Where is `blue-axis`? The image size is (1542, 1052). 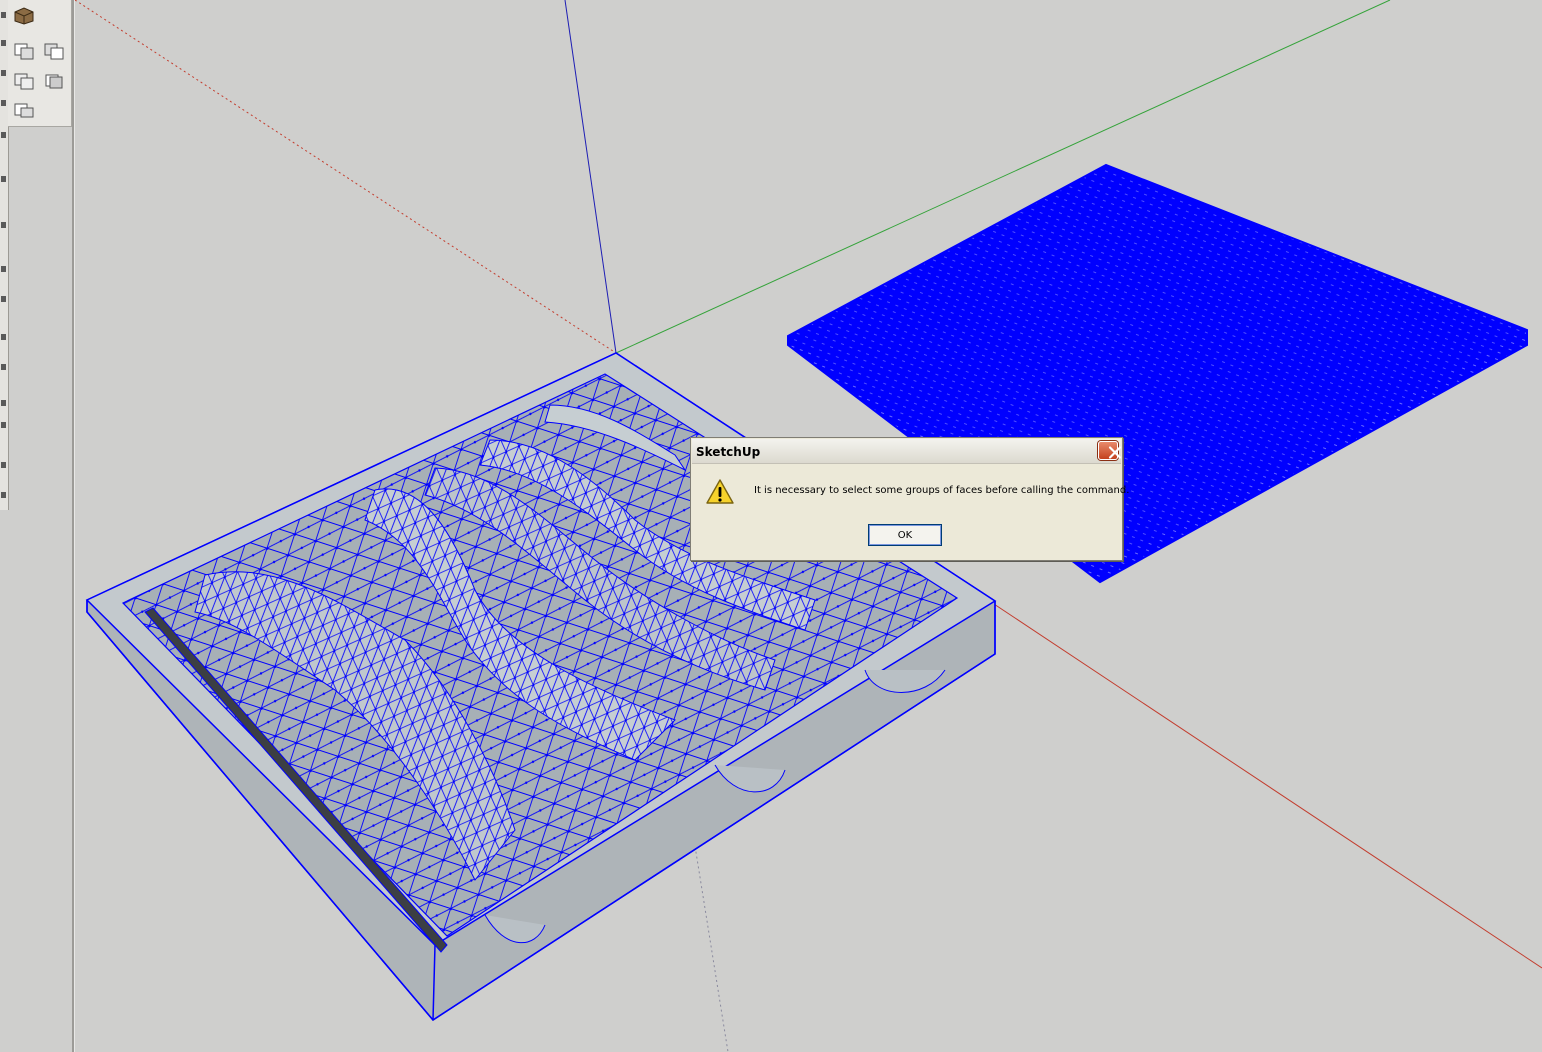
blue-axis is located at coordinates (590, 177).